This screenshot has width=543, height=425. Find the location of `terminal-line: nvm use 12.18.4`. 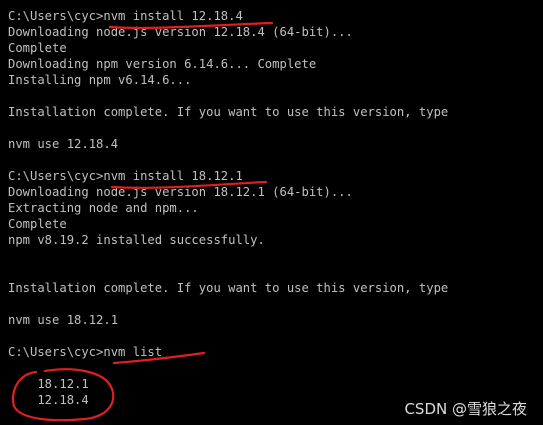

terminal-line: nvm use 12.18.4 is located at coordinates (63, 144).